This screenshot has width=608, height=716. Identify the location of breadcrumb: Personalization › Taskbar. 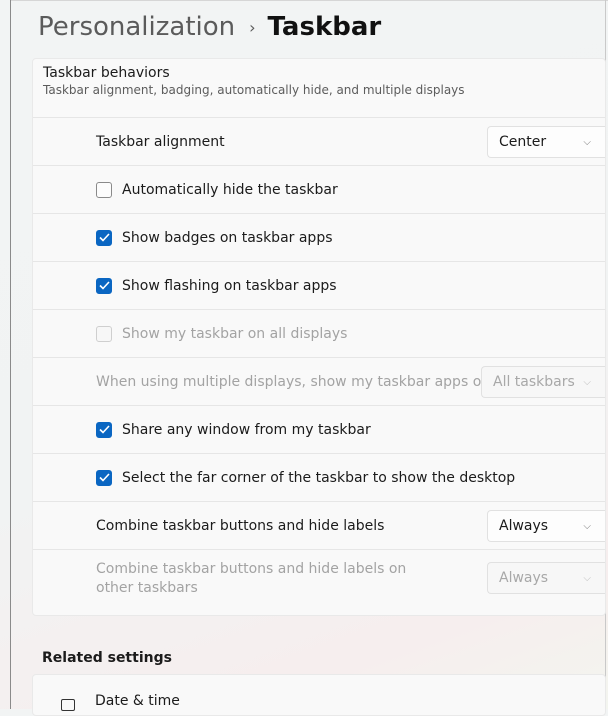
(209, 27).